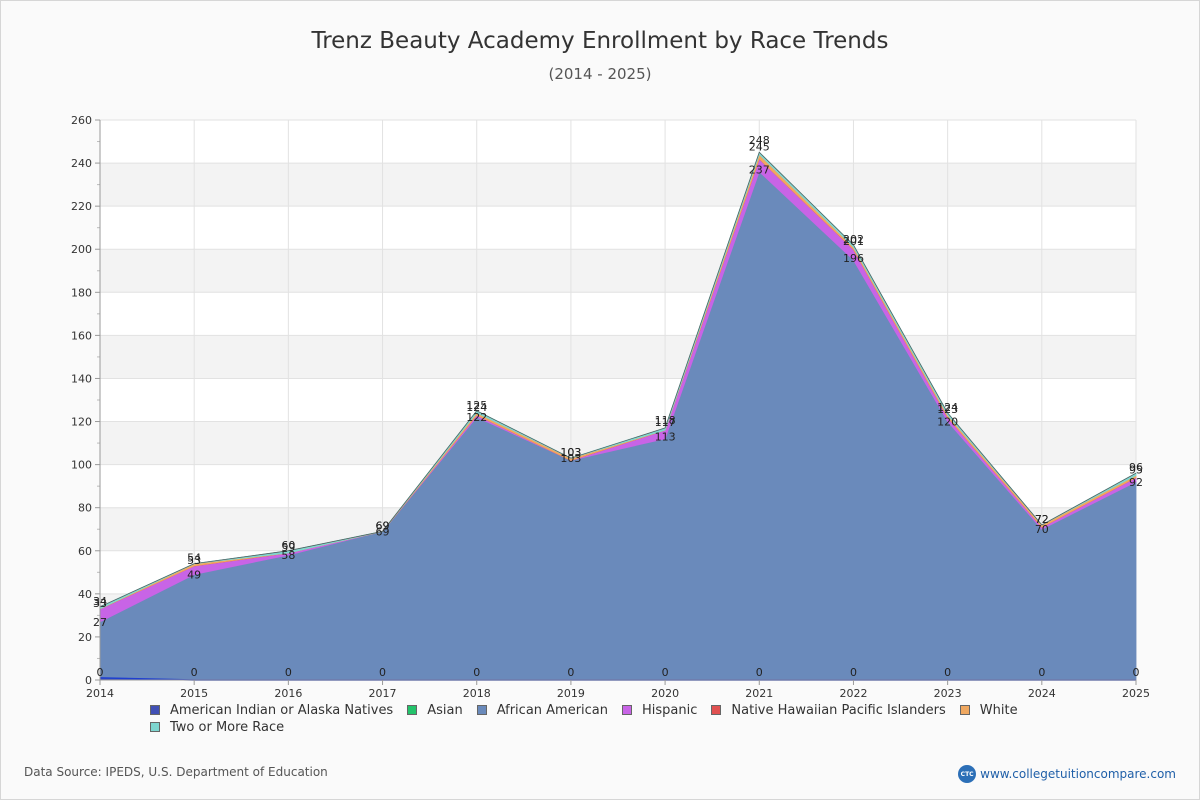 The width and height of the screenshot is (1200, 800). What do you see at coordinates (759, 170) in the screenshot?
I see `data-label-lower: 237` at bounding box center [759, 170].